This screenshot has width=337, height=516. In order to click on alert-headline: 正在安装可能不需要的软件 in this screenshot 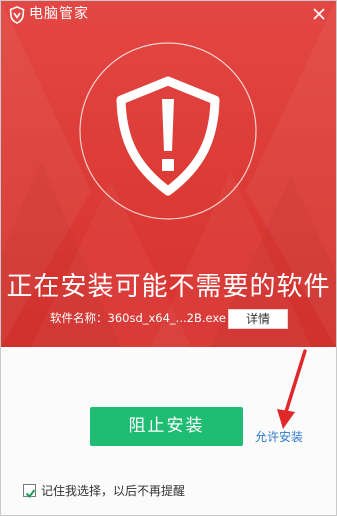, I will do `click(168, 287)`.